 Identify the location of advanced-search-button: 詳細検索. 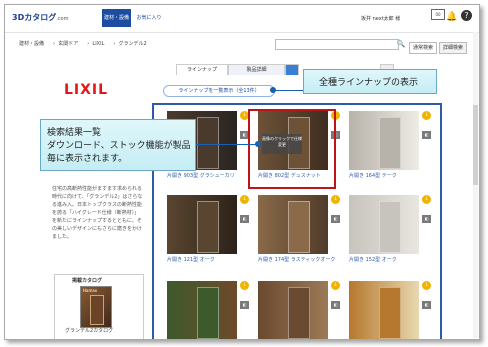
(453, 48).